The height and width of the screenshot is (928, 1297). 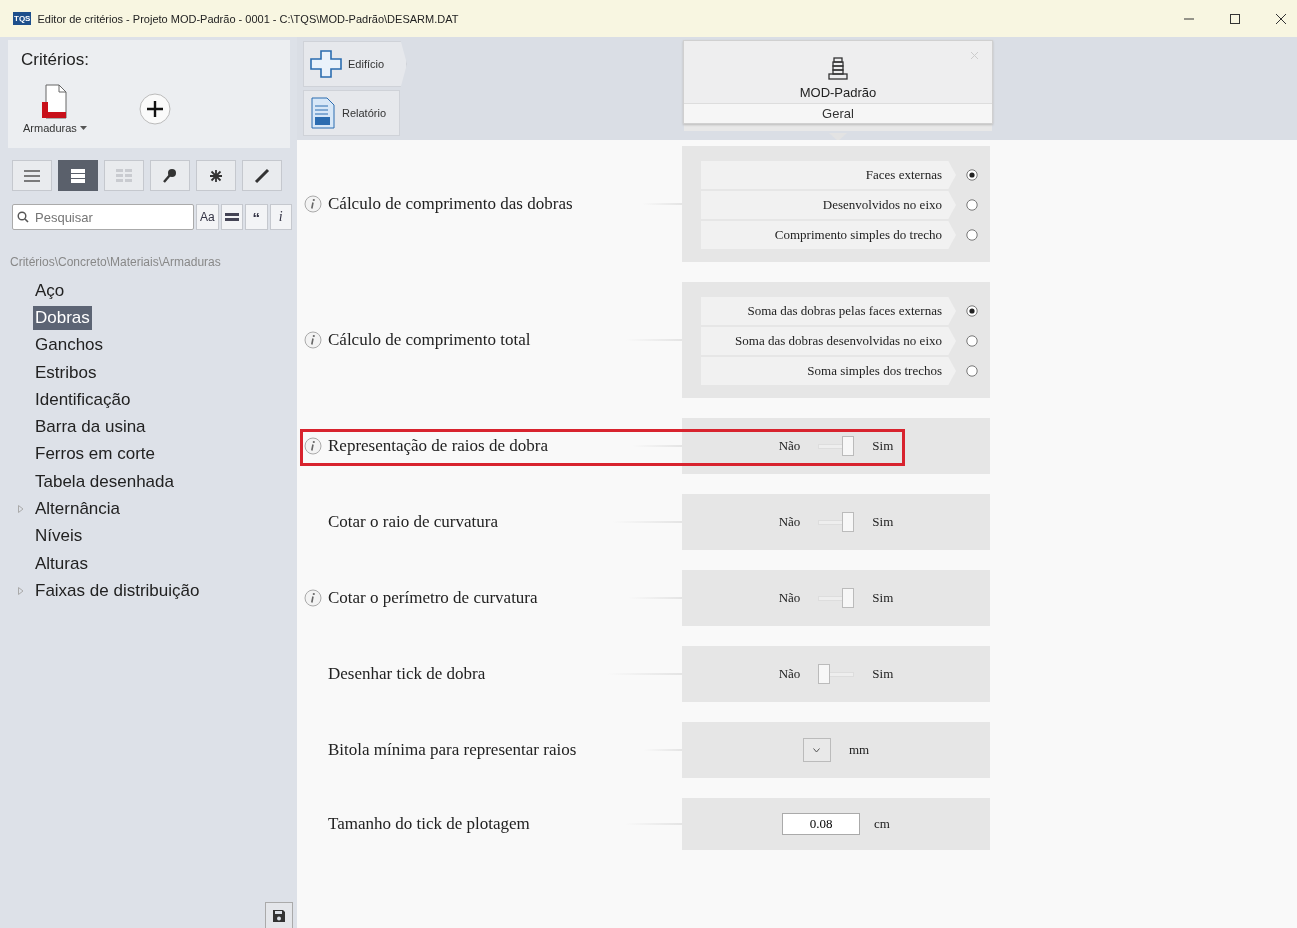 I want to click on match-case-button: Aa, so click(x=207, y=217).